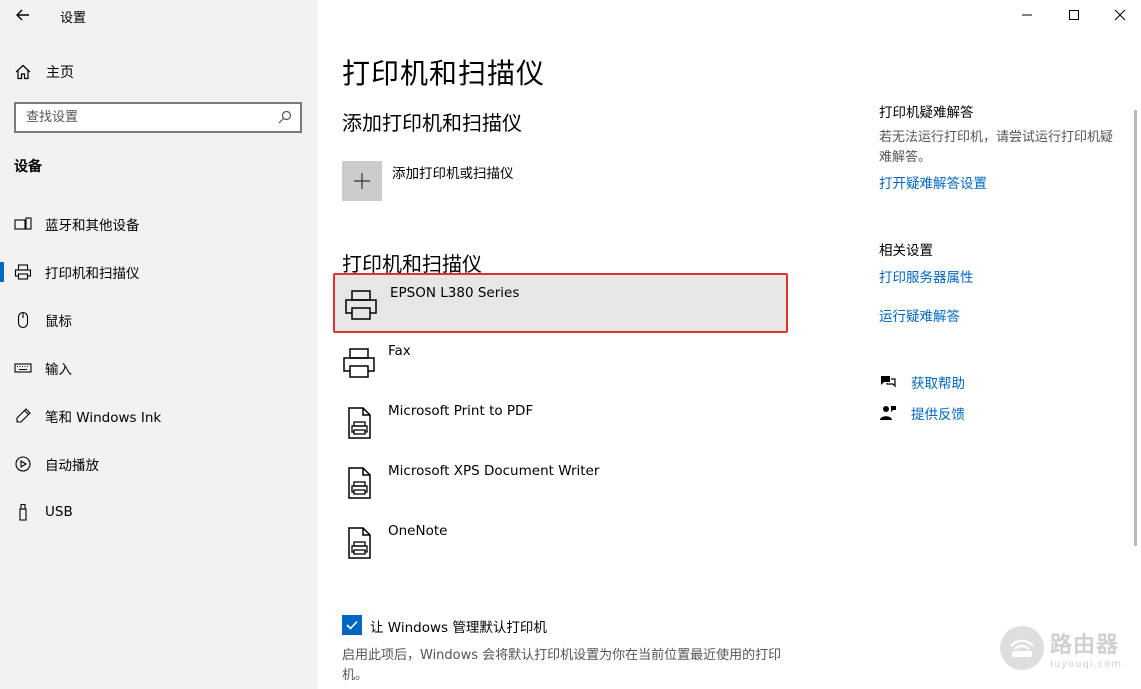 This screenshot has width=1141, height=689. Describe the element at coordinates (418, 531) in the screenshot. I see `printer-name: OneNote` at that location.